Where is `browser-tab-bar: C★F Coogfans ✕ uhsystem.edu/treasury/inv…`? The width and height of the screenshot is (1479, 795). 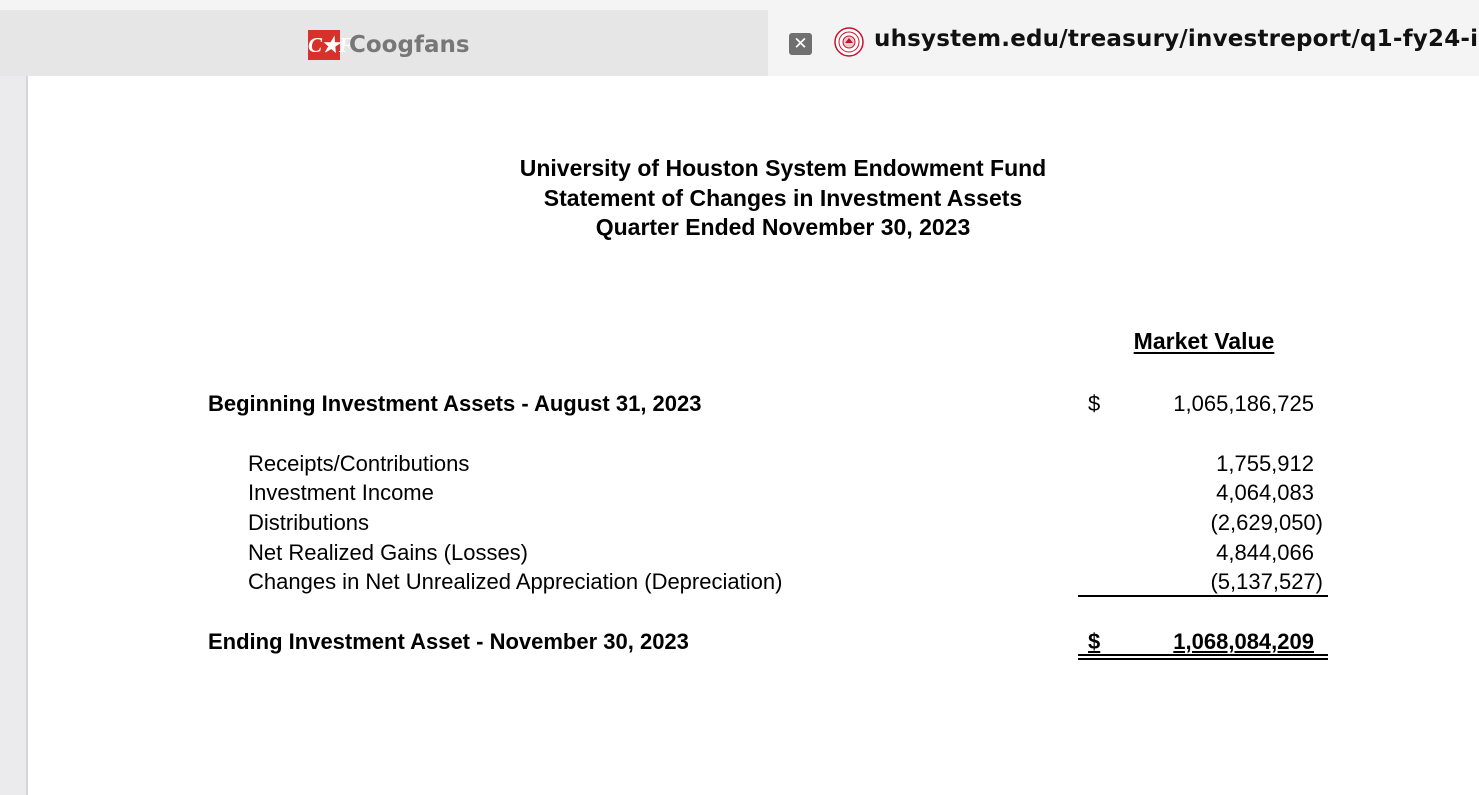
browser-tab-bar: C★F Coogfans ✕ uhsystem.edu/treasury/inv… is located at coordinates (739, 38).